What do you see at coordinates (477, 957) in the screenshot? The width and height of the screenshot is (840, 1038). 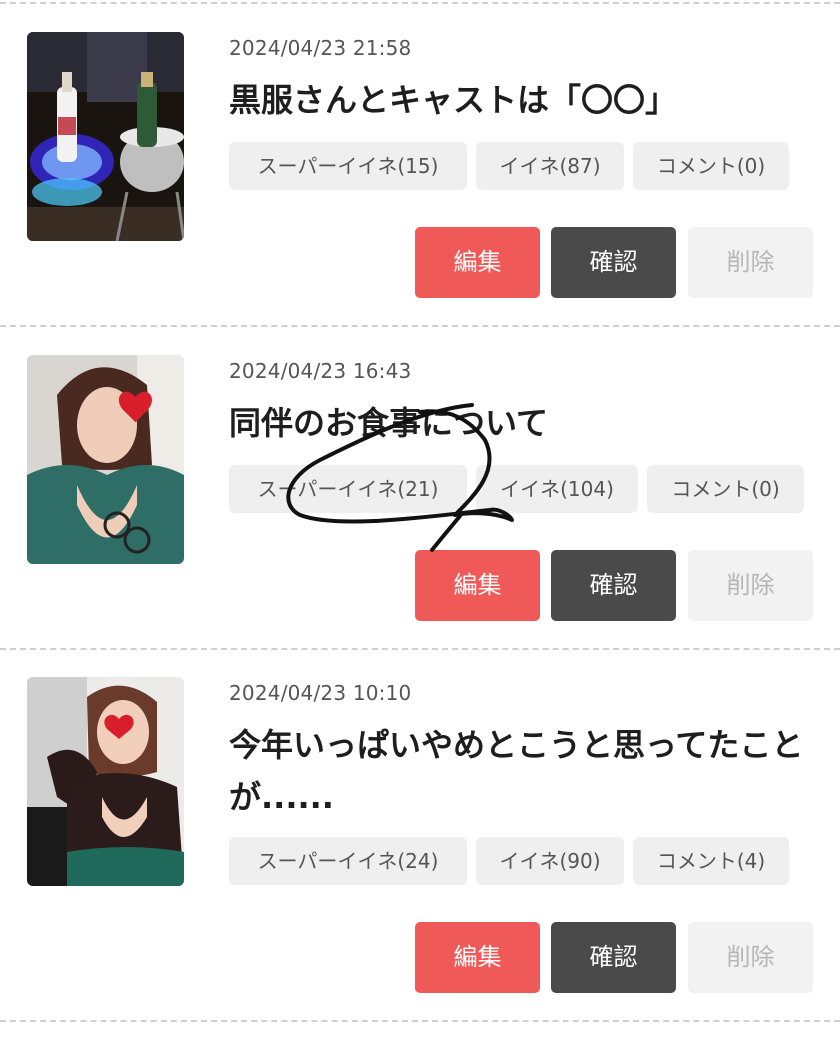 I see `edit-button: 編集` at bounding box center [477, 957].